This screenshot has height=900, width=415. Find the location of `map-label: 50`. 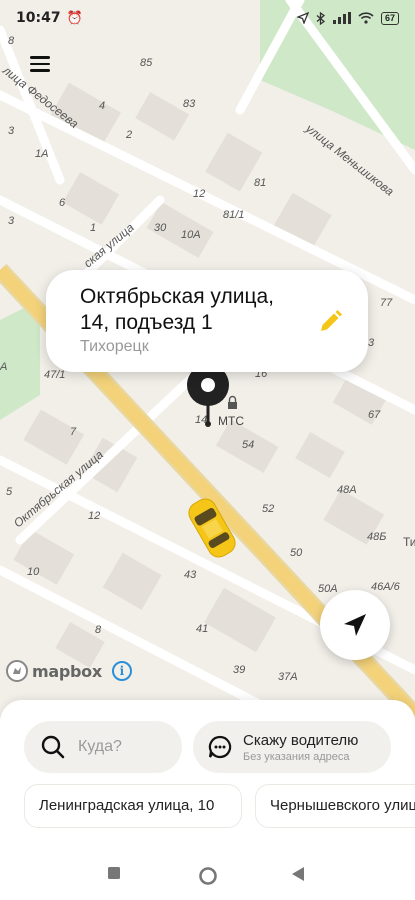

map-label: 50 is located at coordinates (296, 553).